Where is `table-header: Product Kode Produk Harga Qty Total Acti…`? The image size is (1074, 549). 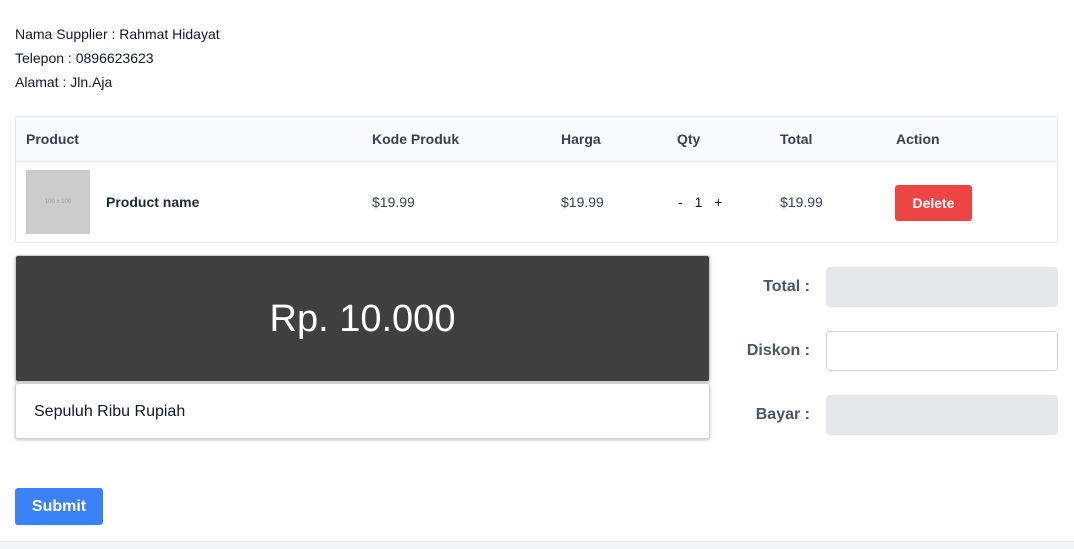
table-header: Product Kode Produk Harga Qty Total Acti… is located at coordinates (536, 139).